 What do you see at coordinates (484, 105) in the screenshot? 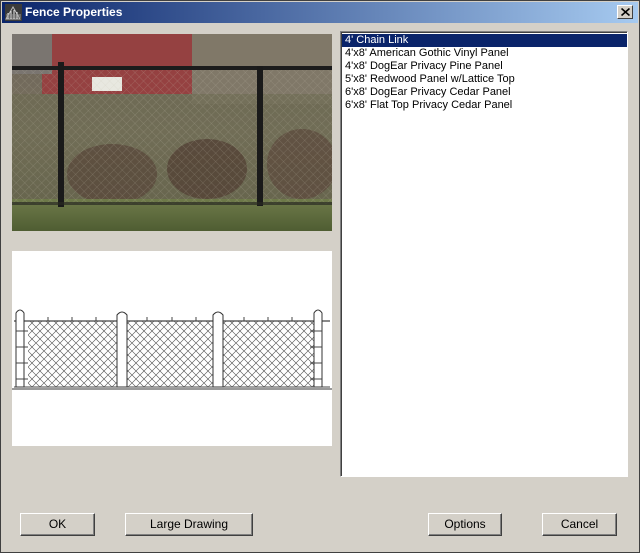
I see `fence-list-item: 6'x8' Flat Top Privacy Cedar Panel` at bounding box center [484, 105].